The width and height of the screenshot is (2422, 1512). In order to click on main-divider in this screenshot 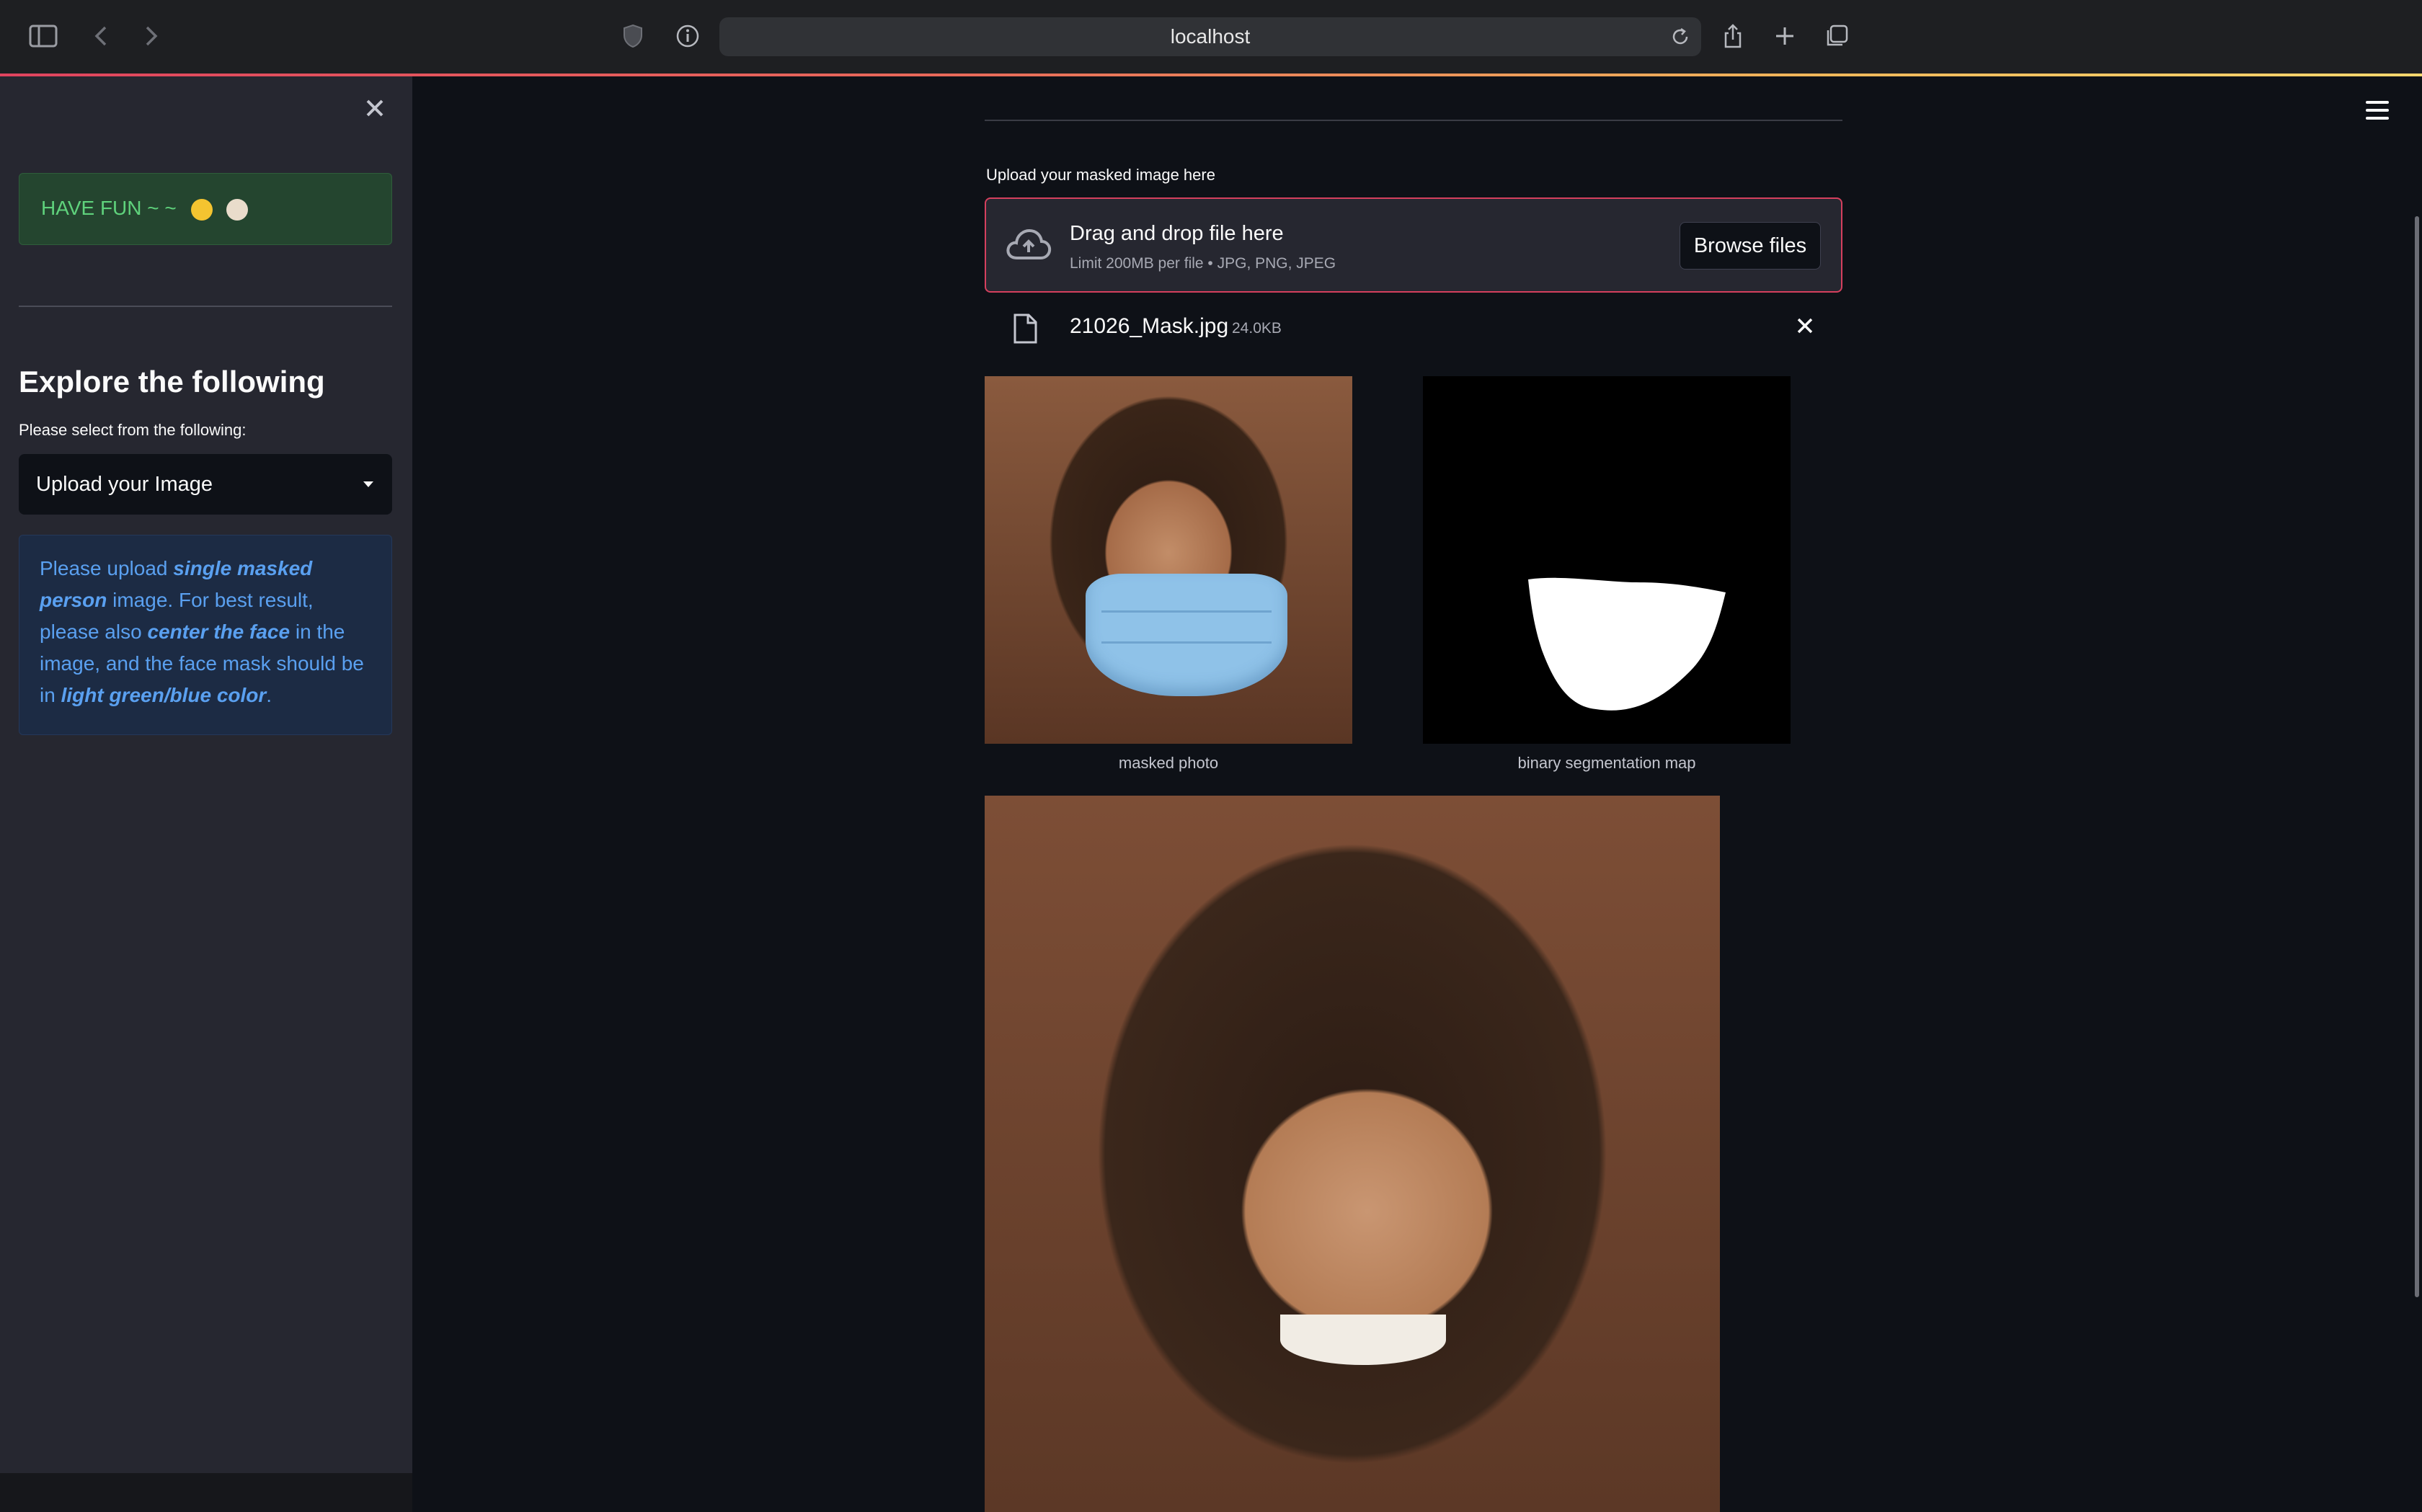, I will do `click(1413, 121)`.